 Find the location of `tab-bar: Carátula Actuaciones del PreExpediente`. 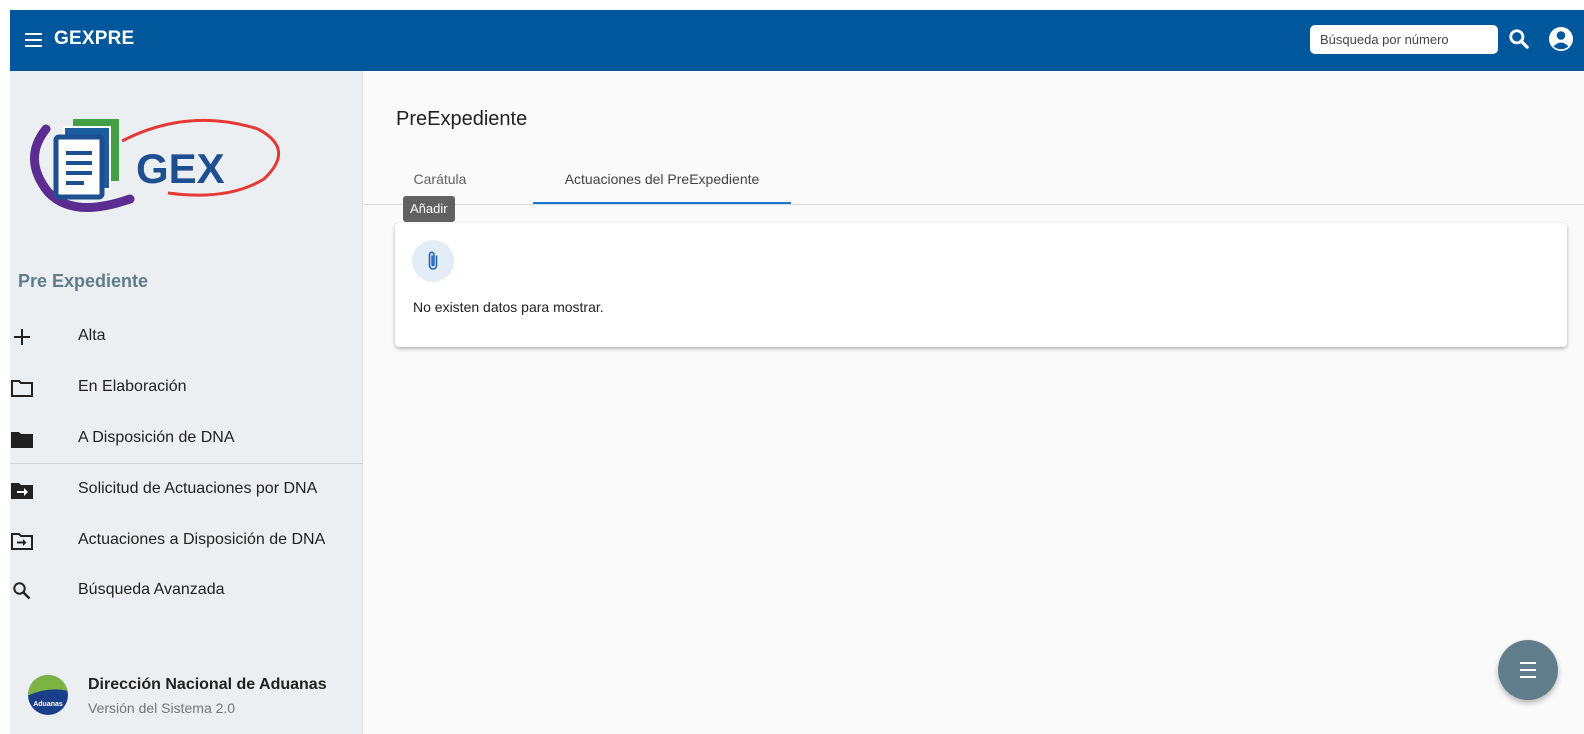

tab-bar: Carátula Actuaciones del PreExpediente is located at coordinates (973, 181).